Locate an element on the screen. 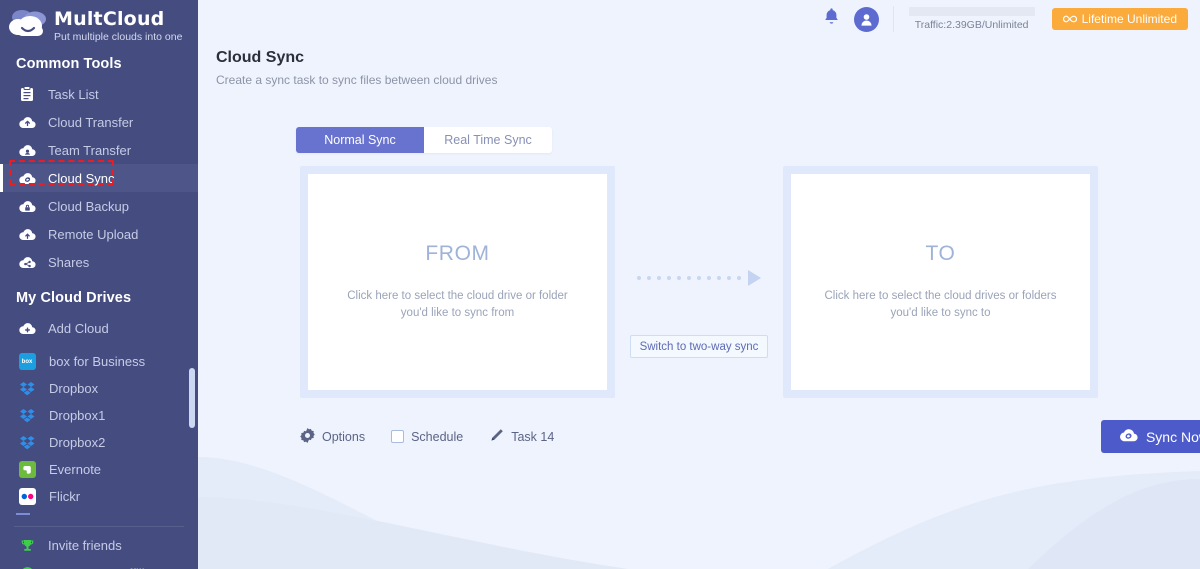 This screenshot has width=1200, height=569. sidebar-drive-dropbox2: Dropbox2 is located at coordinates (99, 442).